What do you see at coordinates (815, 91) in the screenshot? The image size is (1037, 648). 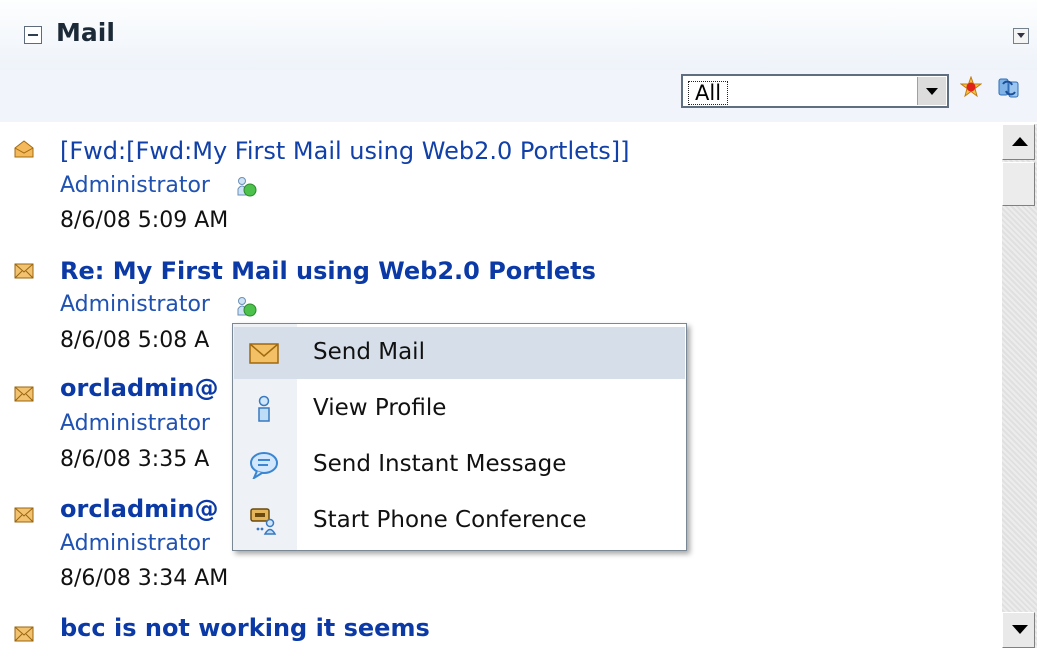 I see `filter-select: All` at bounding box center [815, 91].